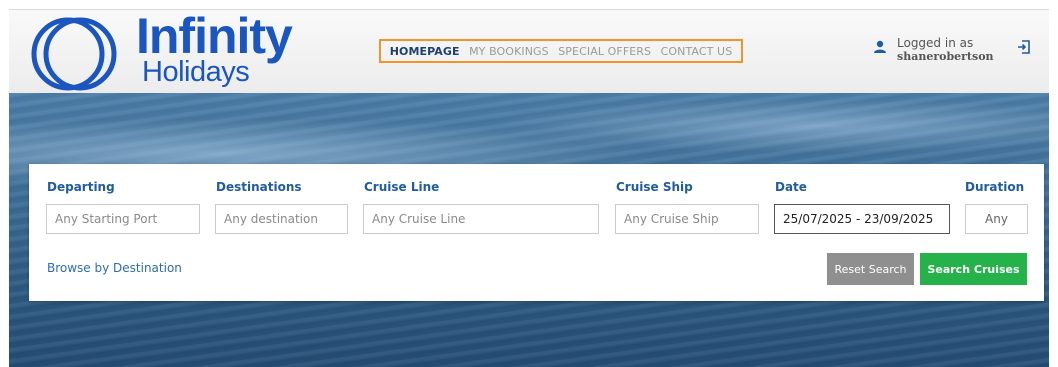 This screenshot has height=367, width=1058. What do you see at coordinates (973, 269) in the screenshot?
I see `search-cruises-button: Search Cruises` at bounding box center [973, 269].